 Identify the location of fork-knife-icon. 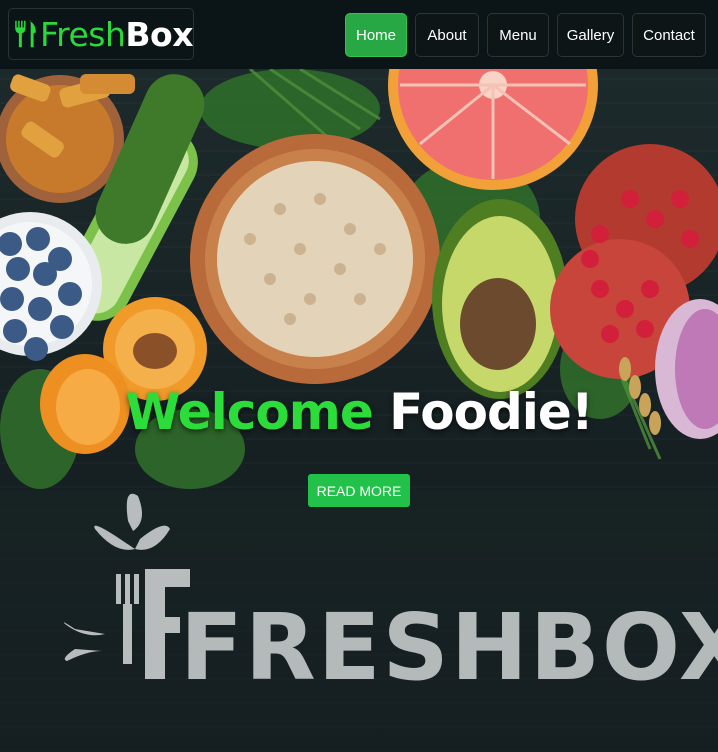
(25, 34).